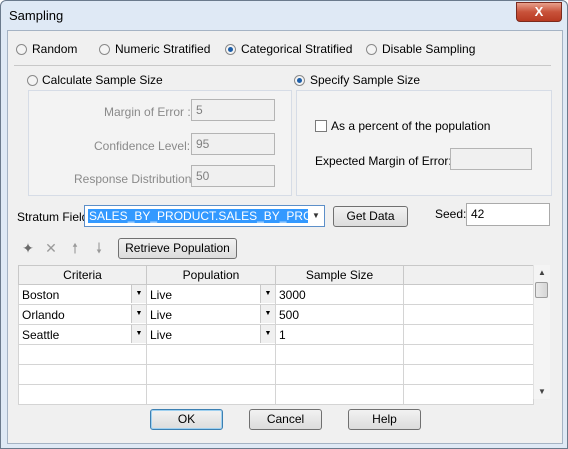  I want to click on column-header-population: Population, so click(211, 275).